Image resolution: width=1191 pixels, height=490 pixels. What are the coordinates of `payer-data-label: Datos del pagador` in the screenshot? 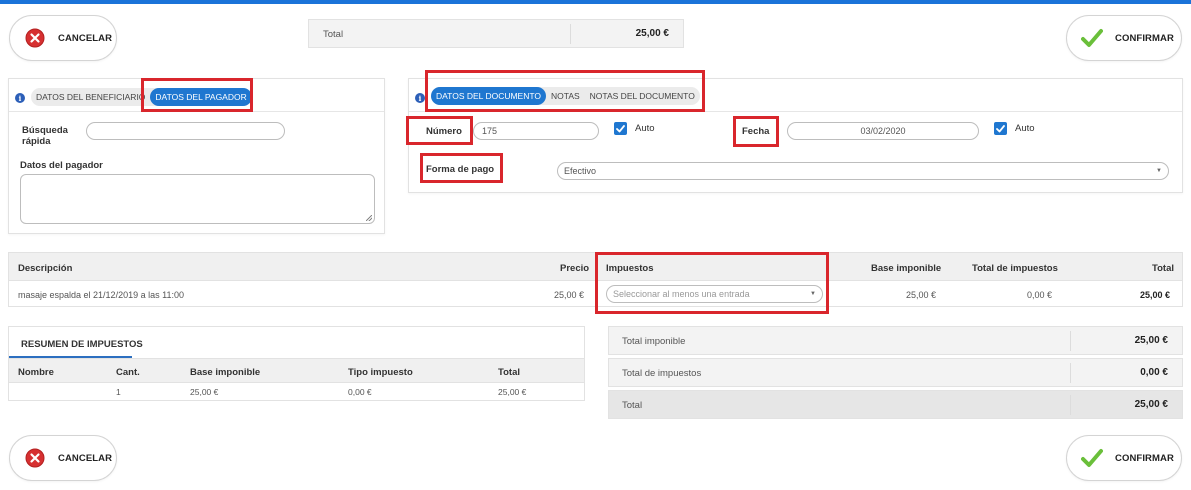 It's located at (61, 165).